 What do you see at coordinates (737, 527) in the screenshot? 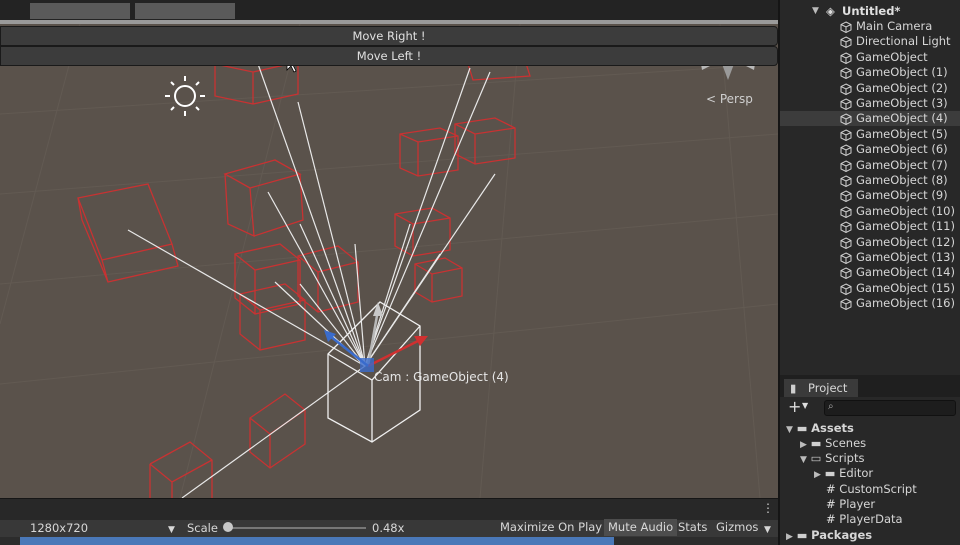
I see `gizmos-toggle: Gizmos` at bounding box center [737, 527].